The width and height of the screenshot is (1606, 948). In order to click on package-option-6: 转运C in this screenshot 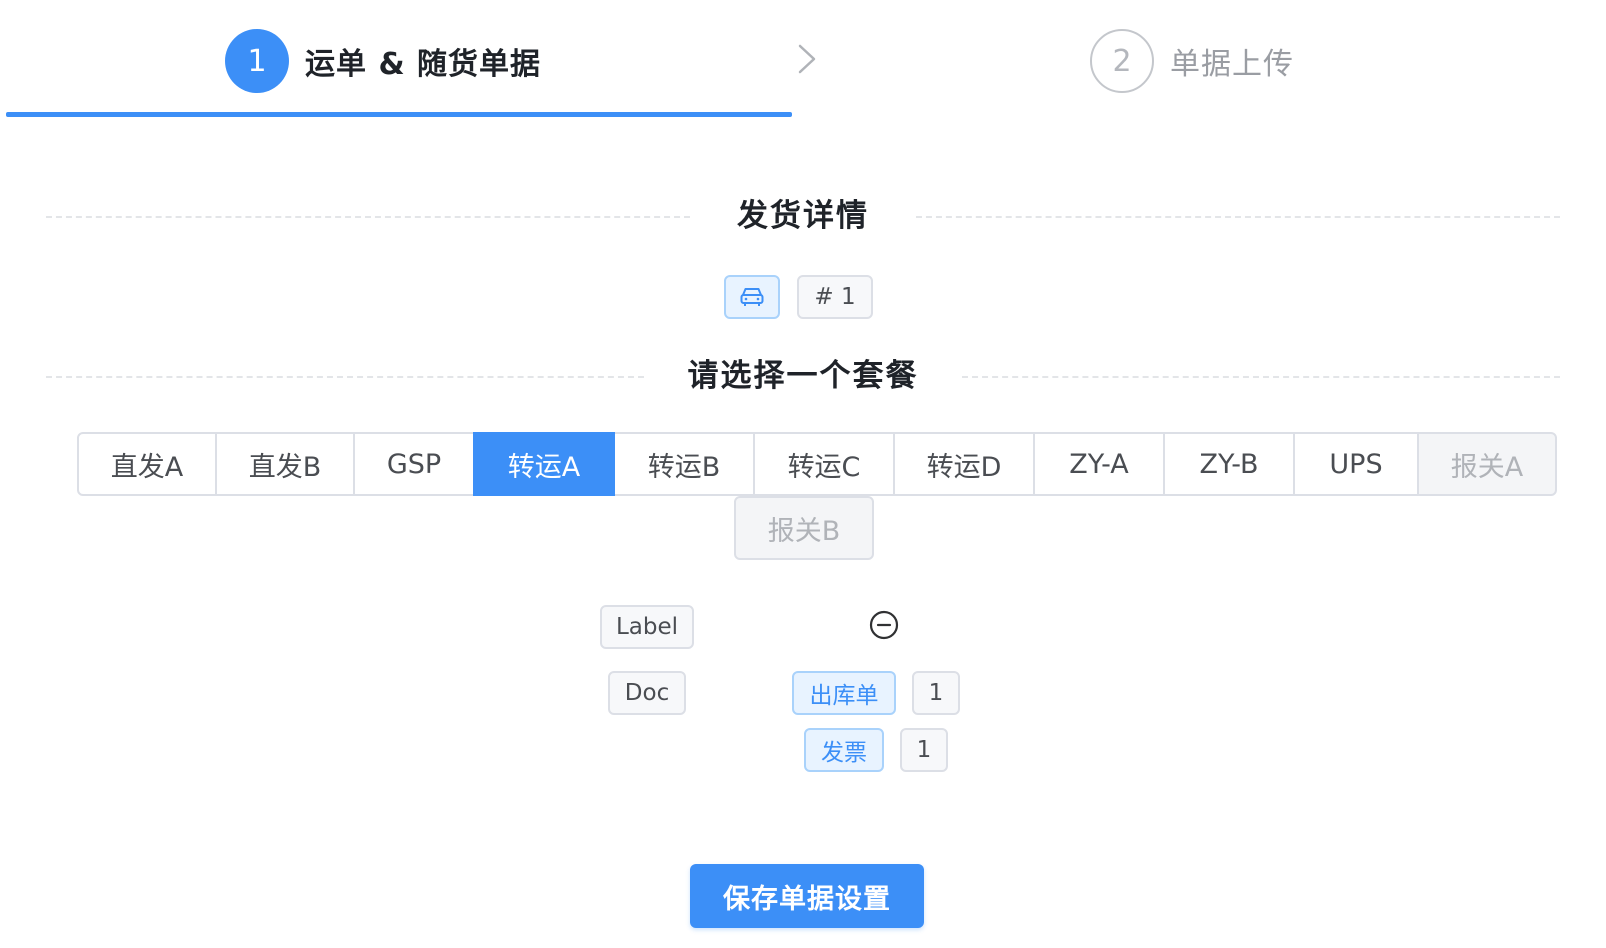, I will do `click(824, 464)`.